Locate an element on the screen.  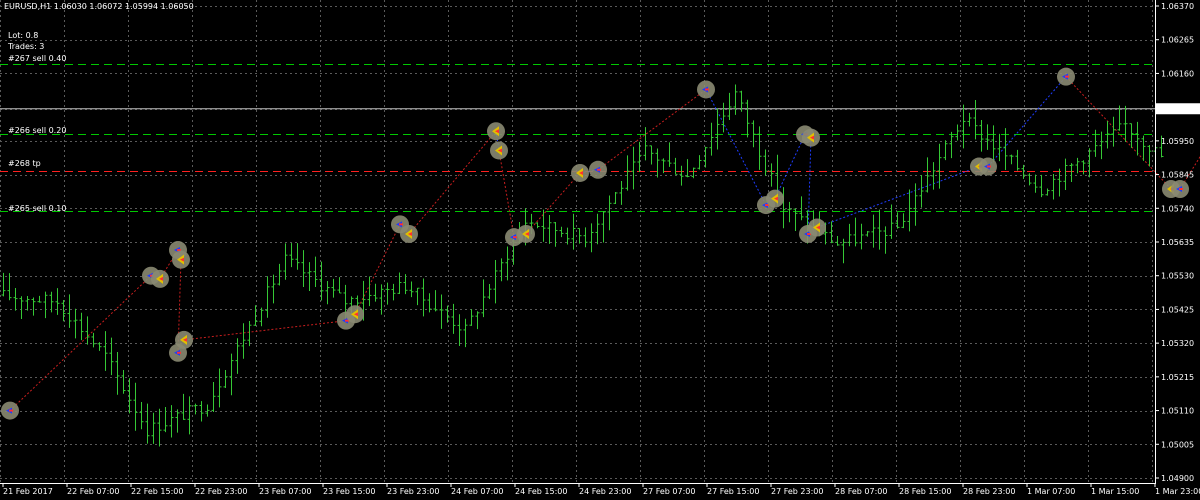
current-price-tag-text: 1.06050 is located at coordinates (1175, 109).